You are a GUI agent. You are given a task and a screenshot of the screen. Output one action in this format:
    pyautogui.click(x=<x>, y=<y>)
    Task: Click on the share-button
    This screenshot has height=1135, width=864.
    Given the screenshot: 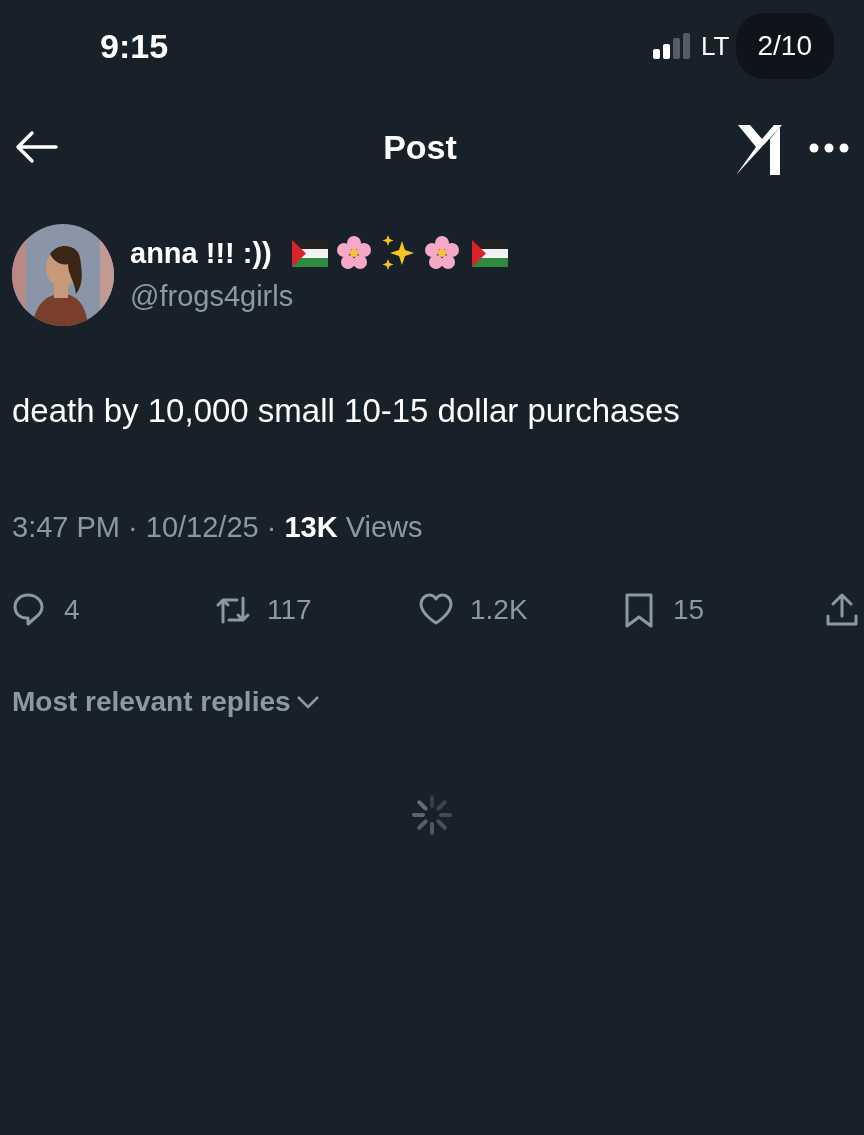 What is the action you would take?
    pyautogui.click(x=842, y=610)
    